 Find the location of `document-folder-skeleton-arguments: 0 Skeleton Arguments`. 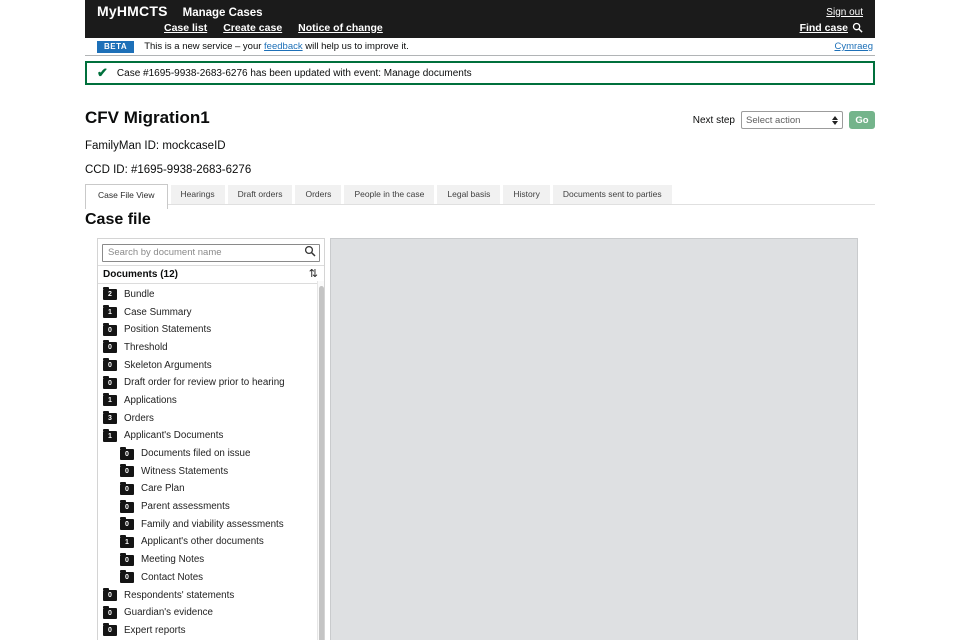

document-folder-skeleton-arguments: 0 Skeleton Arguments is located at coordinates (211, 365).